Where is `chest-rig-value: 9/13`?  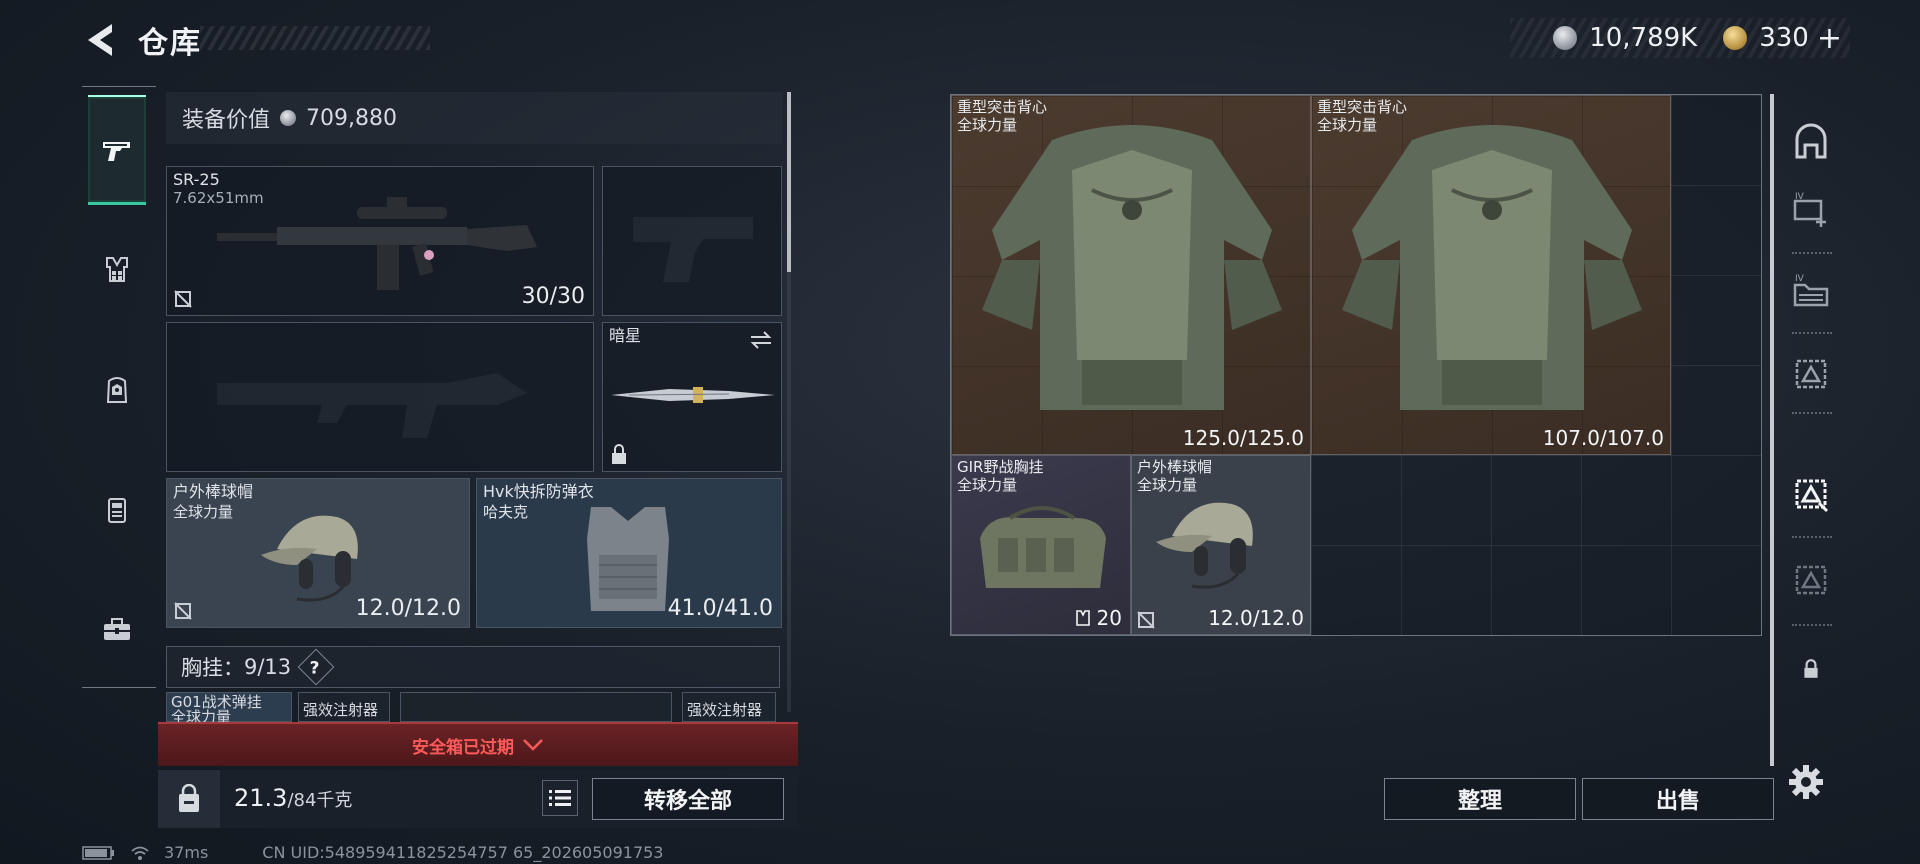
chest-rig-value: 9/13 is located at coordinates (268, 667).